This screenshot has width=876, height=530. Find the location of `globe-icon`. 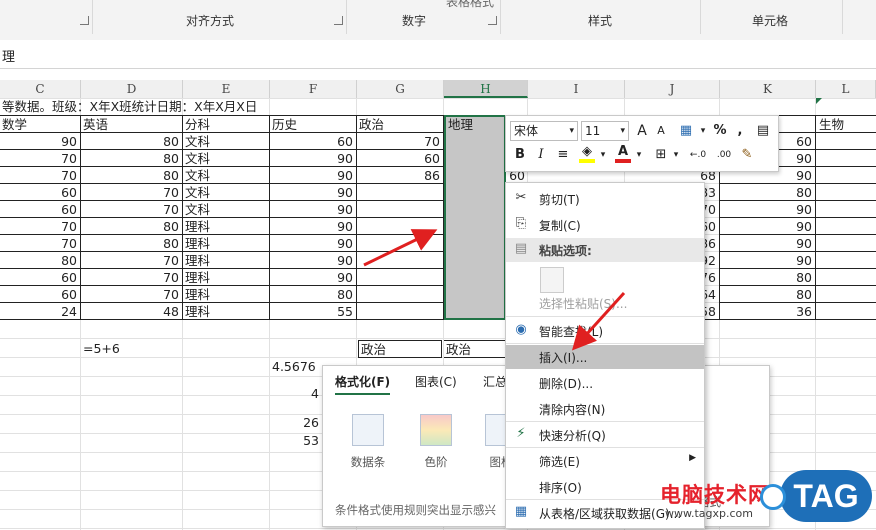

globe-icon is located at coordinates (773, 497).